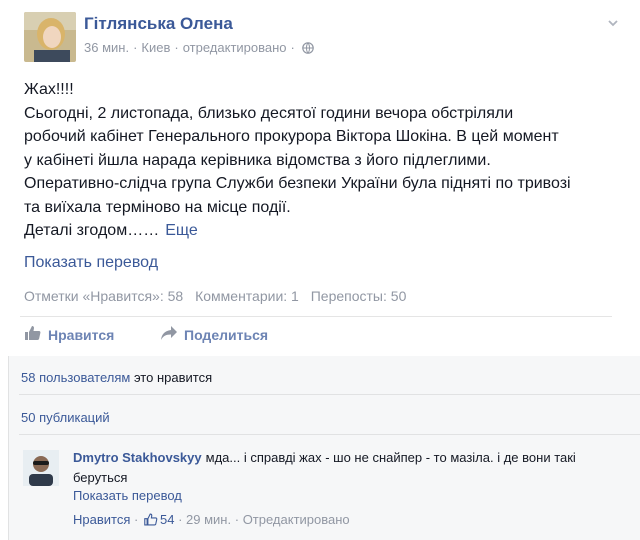 Image resolution: width=640 pixels, height=540 pixels. I want to click on comment-author: Dmytro Stakhovskyy, so click(137, 457).